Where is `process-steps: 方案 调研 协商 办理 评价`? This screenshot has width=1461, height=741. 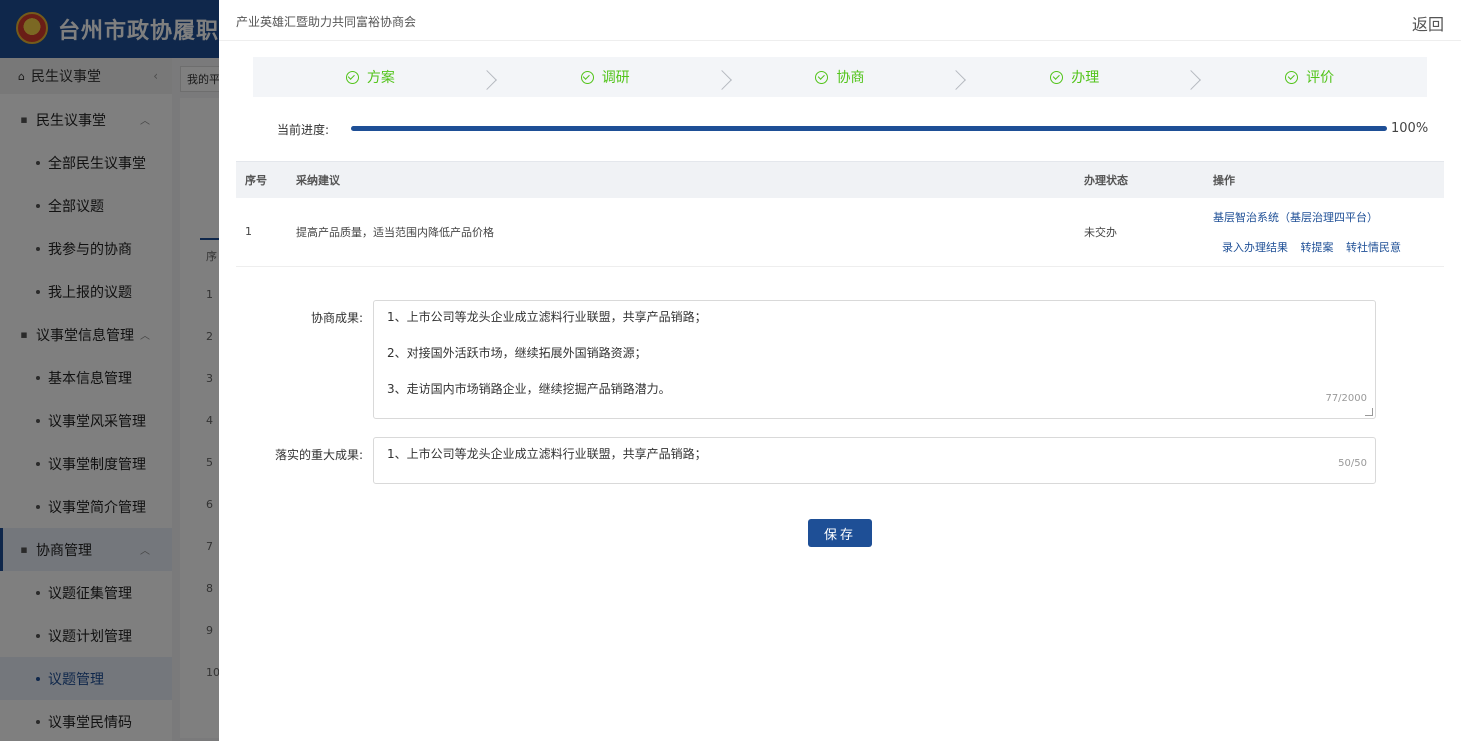
process-steps: 方案 调研 协商 办理 评价 is located at coordinates (840, 77).